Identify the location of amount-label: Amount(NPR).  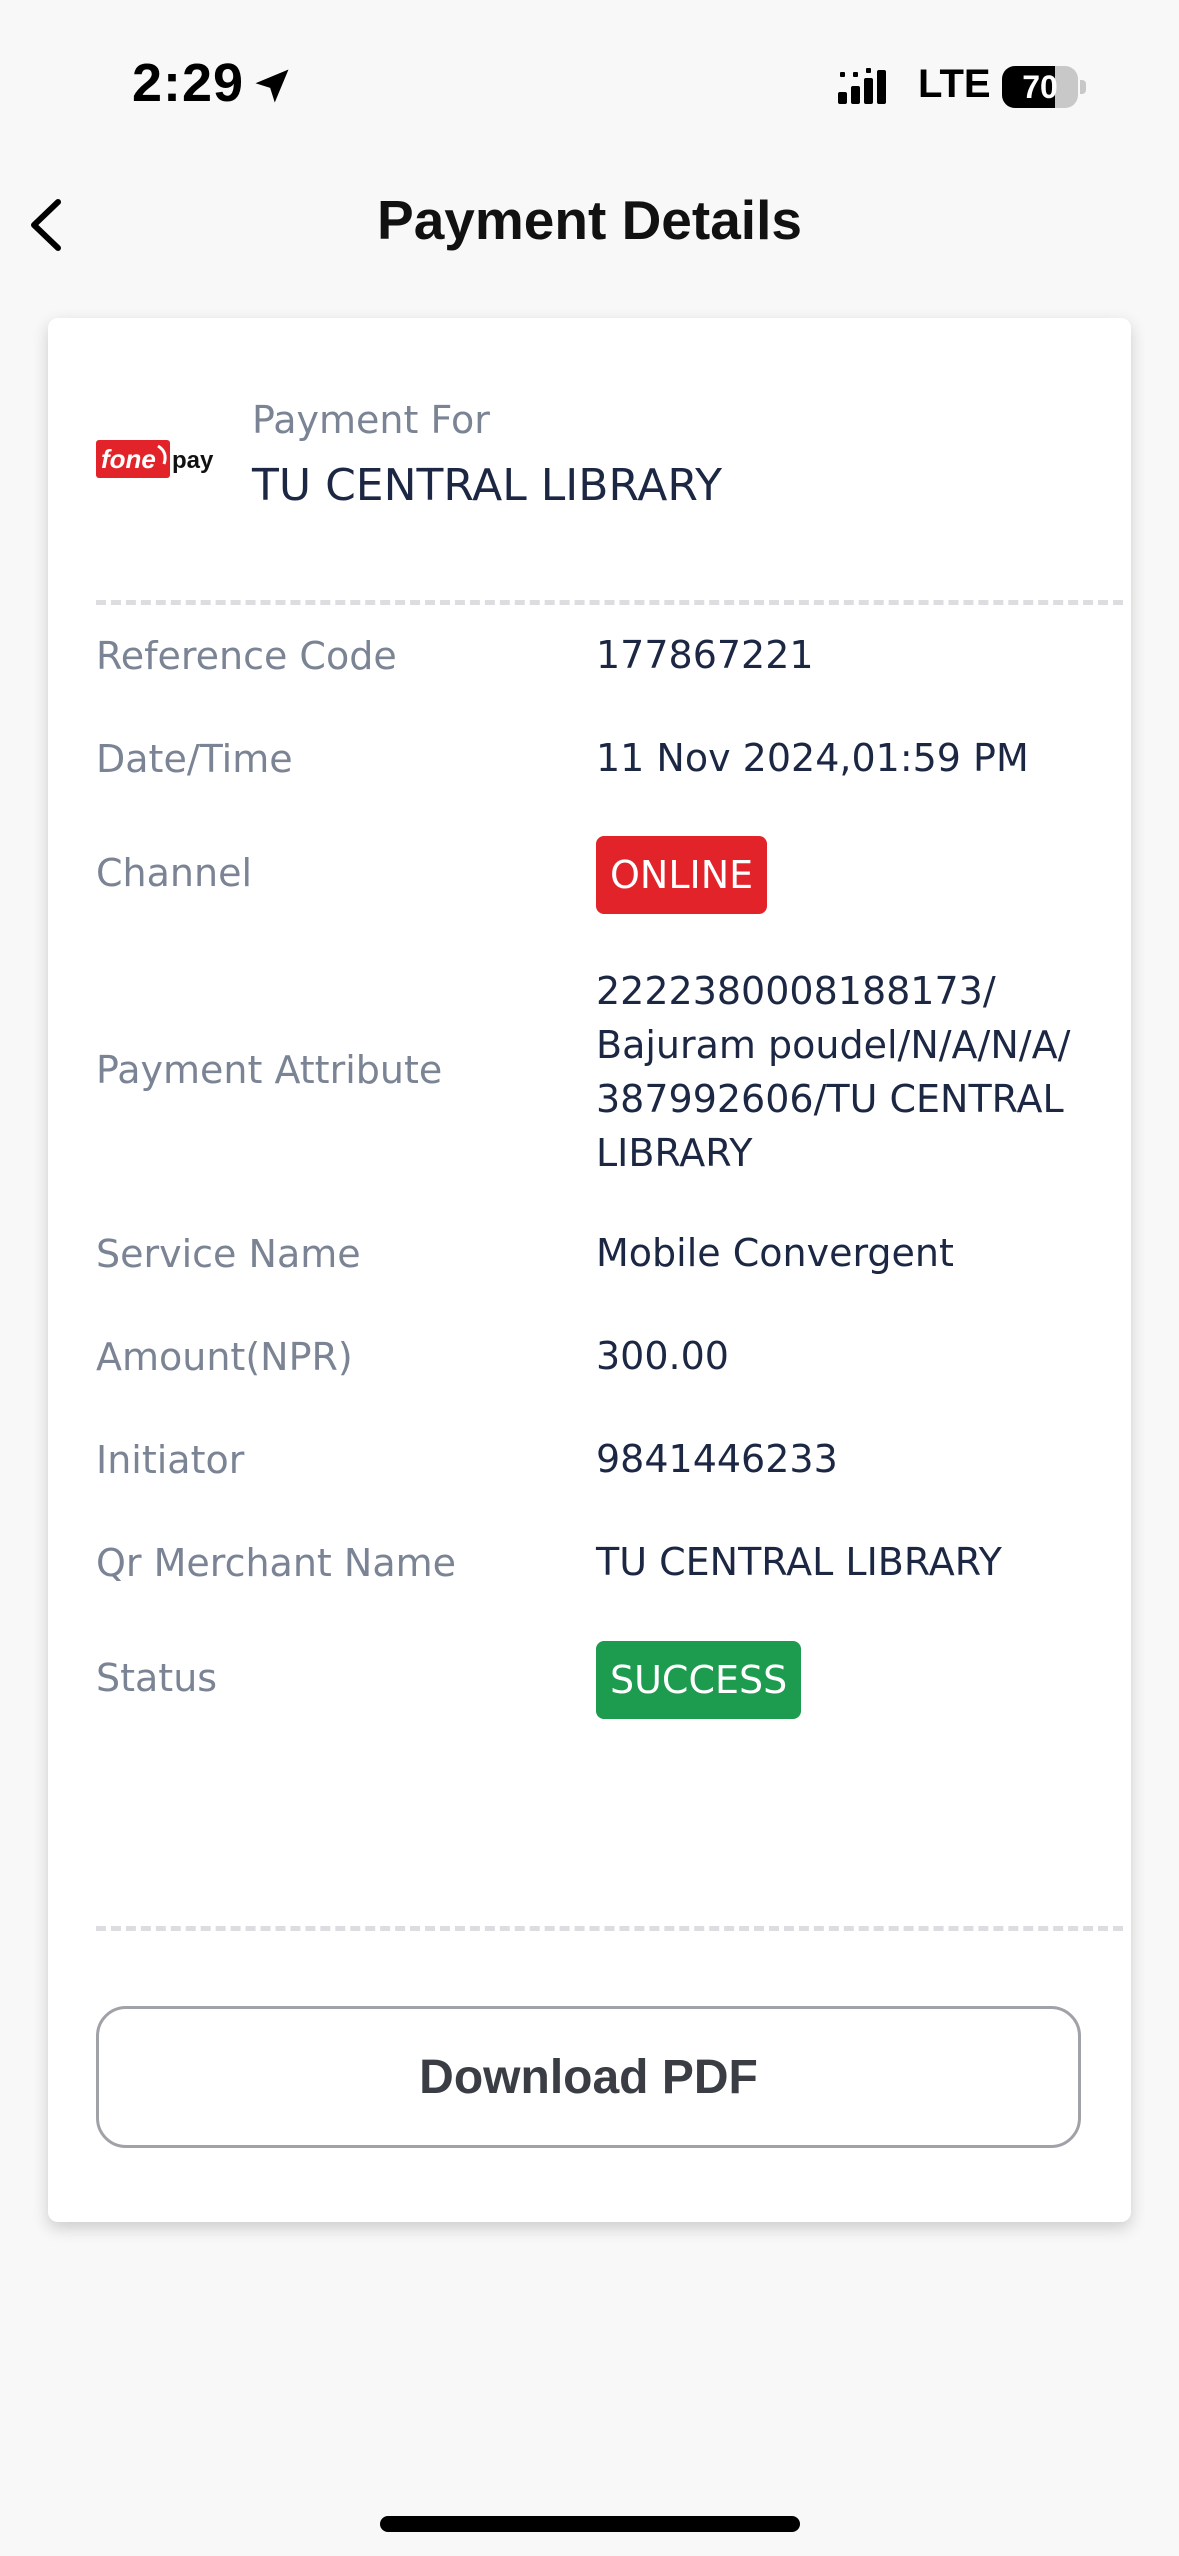
(224, 1357).